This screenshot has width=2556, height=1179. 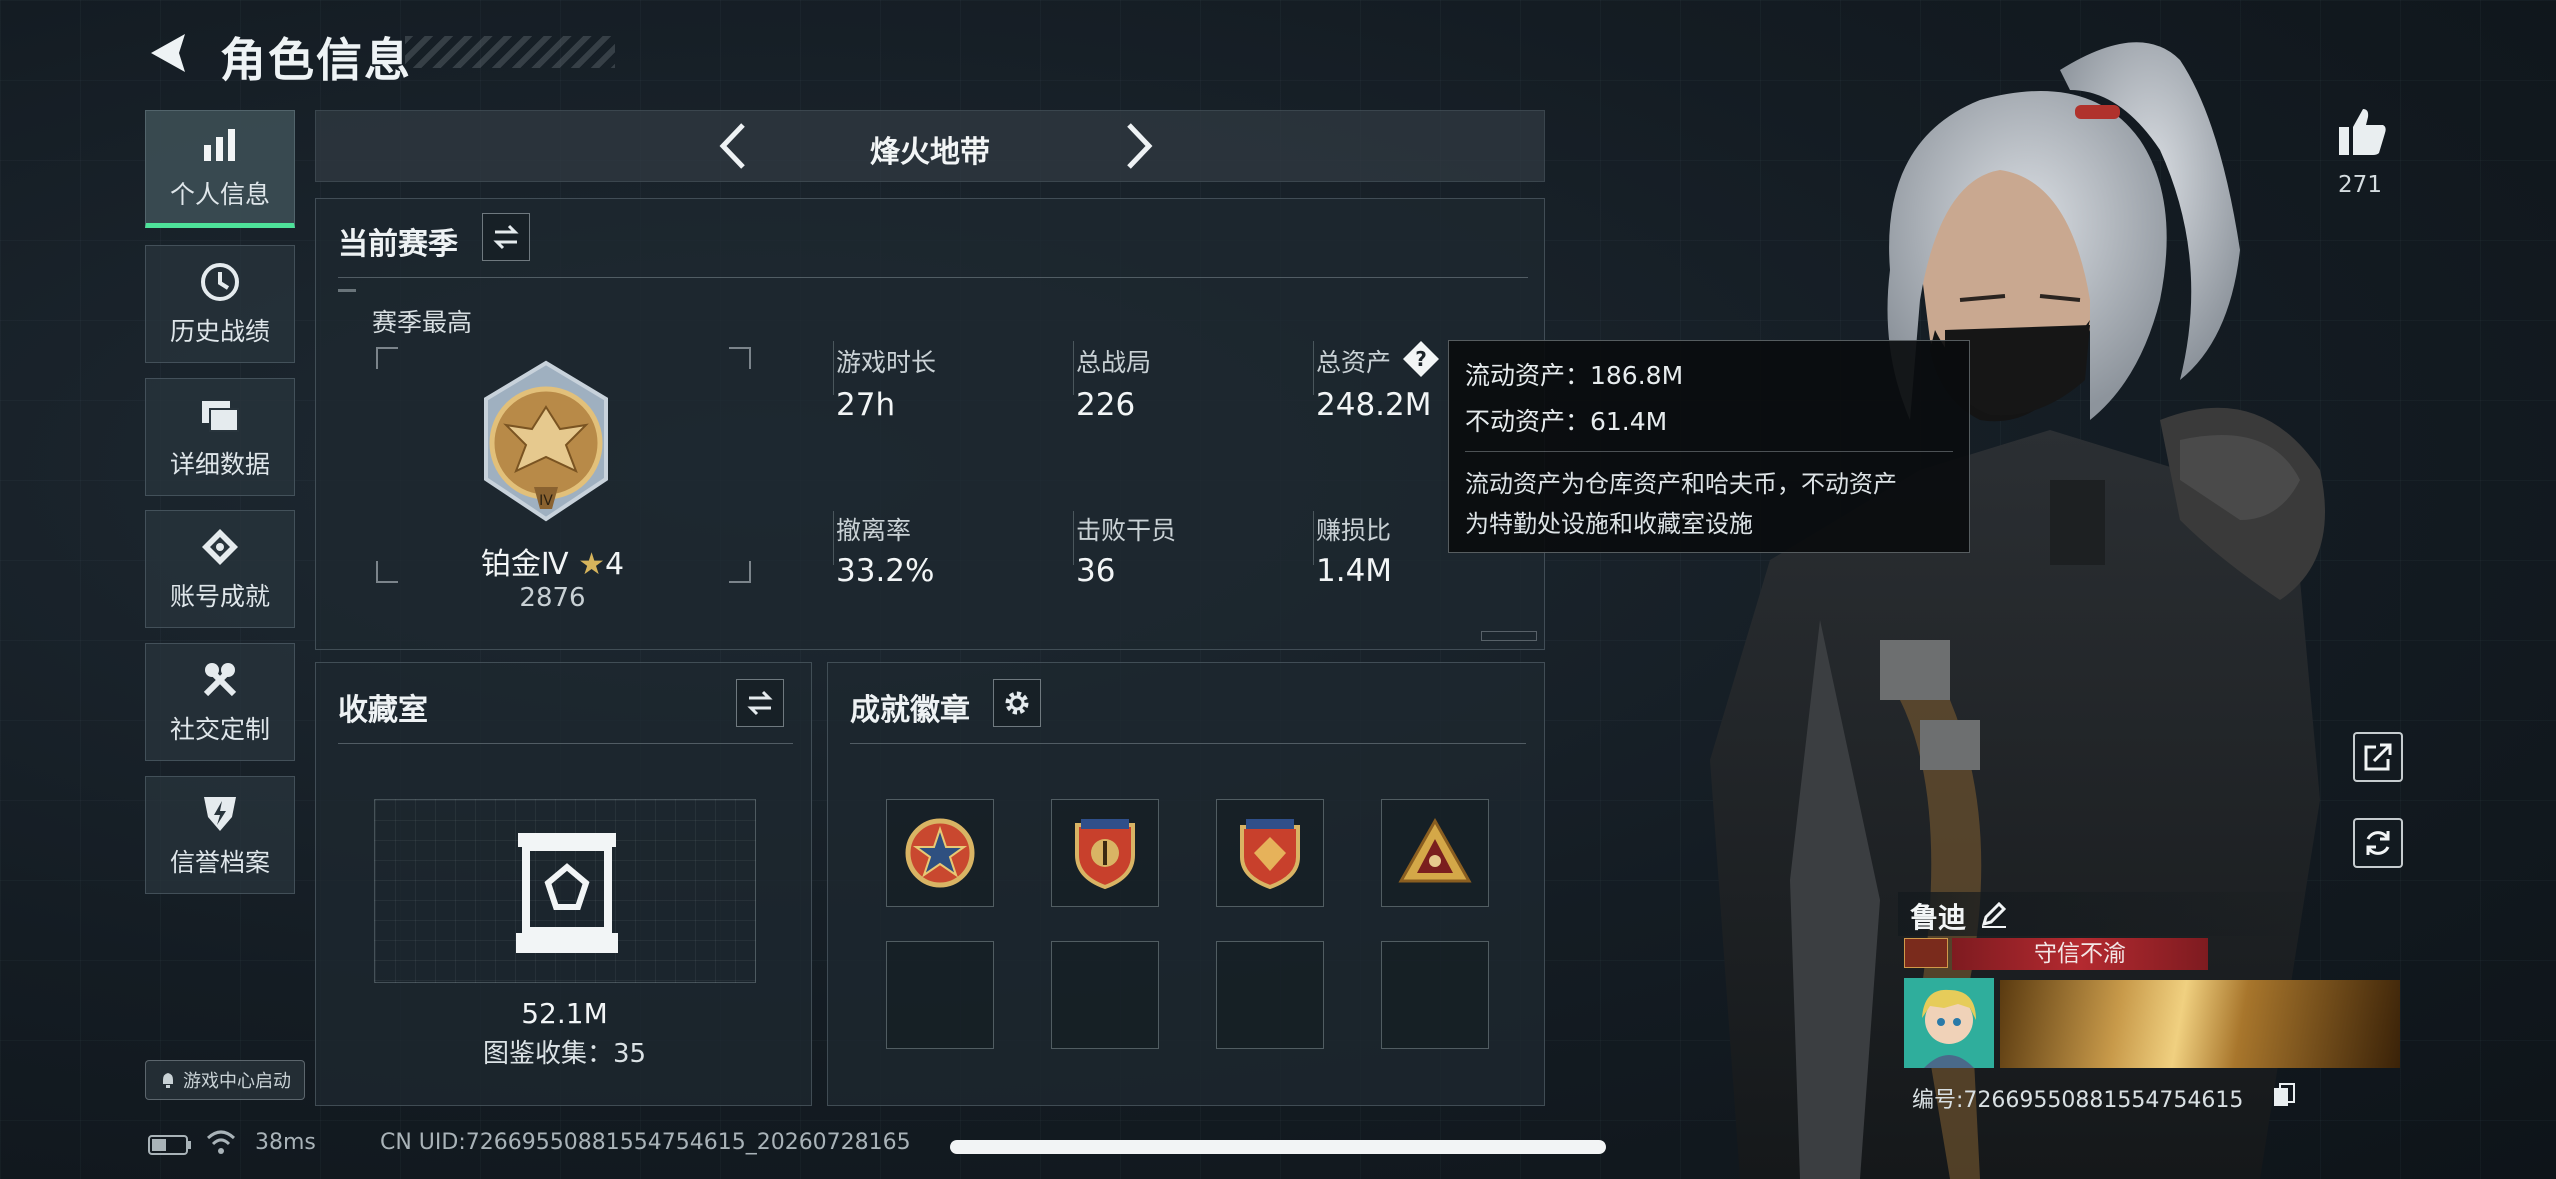 What do you see at coordinates (1106, 405) in the screenshot?
I see `stat-value: 226` at bounding box center [1106, 405].